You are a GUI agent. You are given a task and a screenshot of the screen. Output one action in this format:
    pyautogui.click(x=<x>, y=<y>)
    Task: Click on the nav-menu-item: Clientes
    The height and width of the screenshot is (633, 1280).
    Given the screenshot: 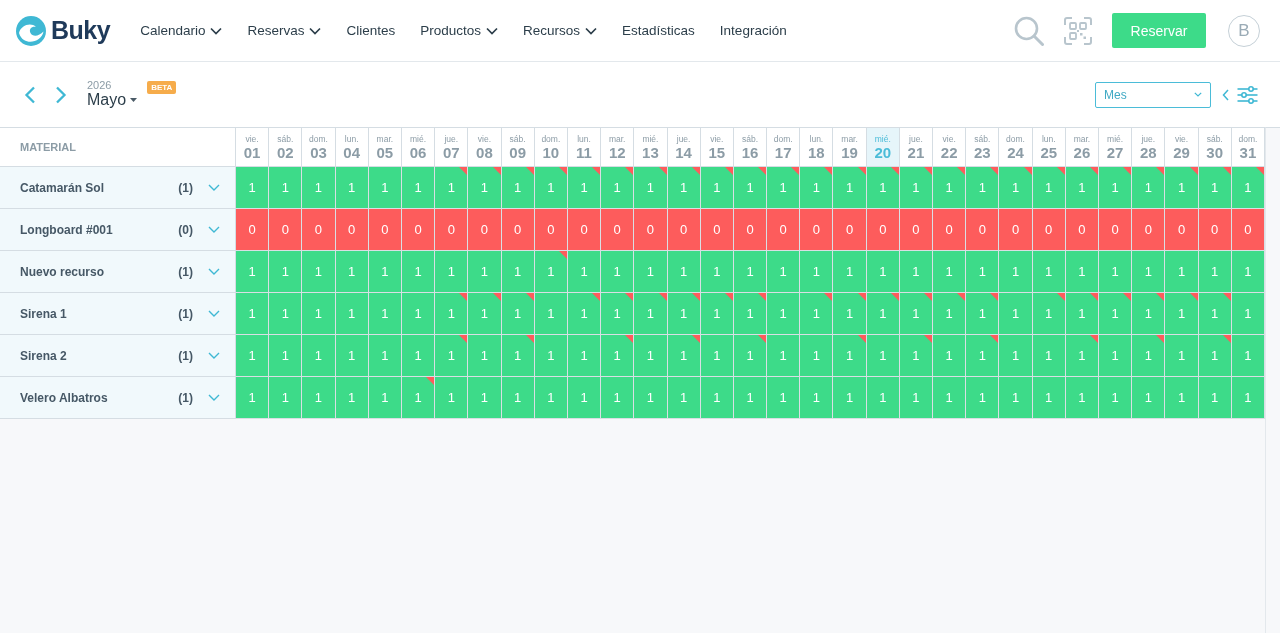 What is the action you would take?
    pyautogui.click(x=371, y=30)
    